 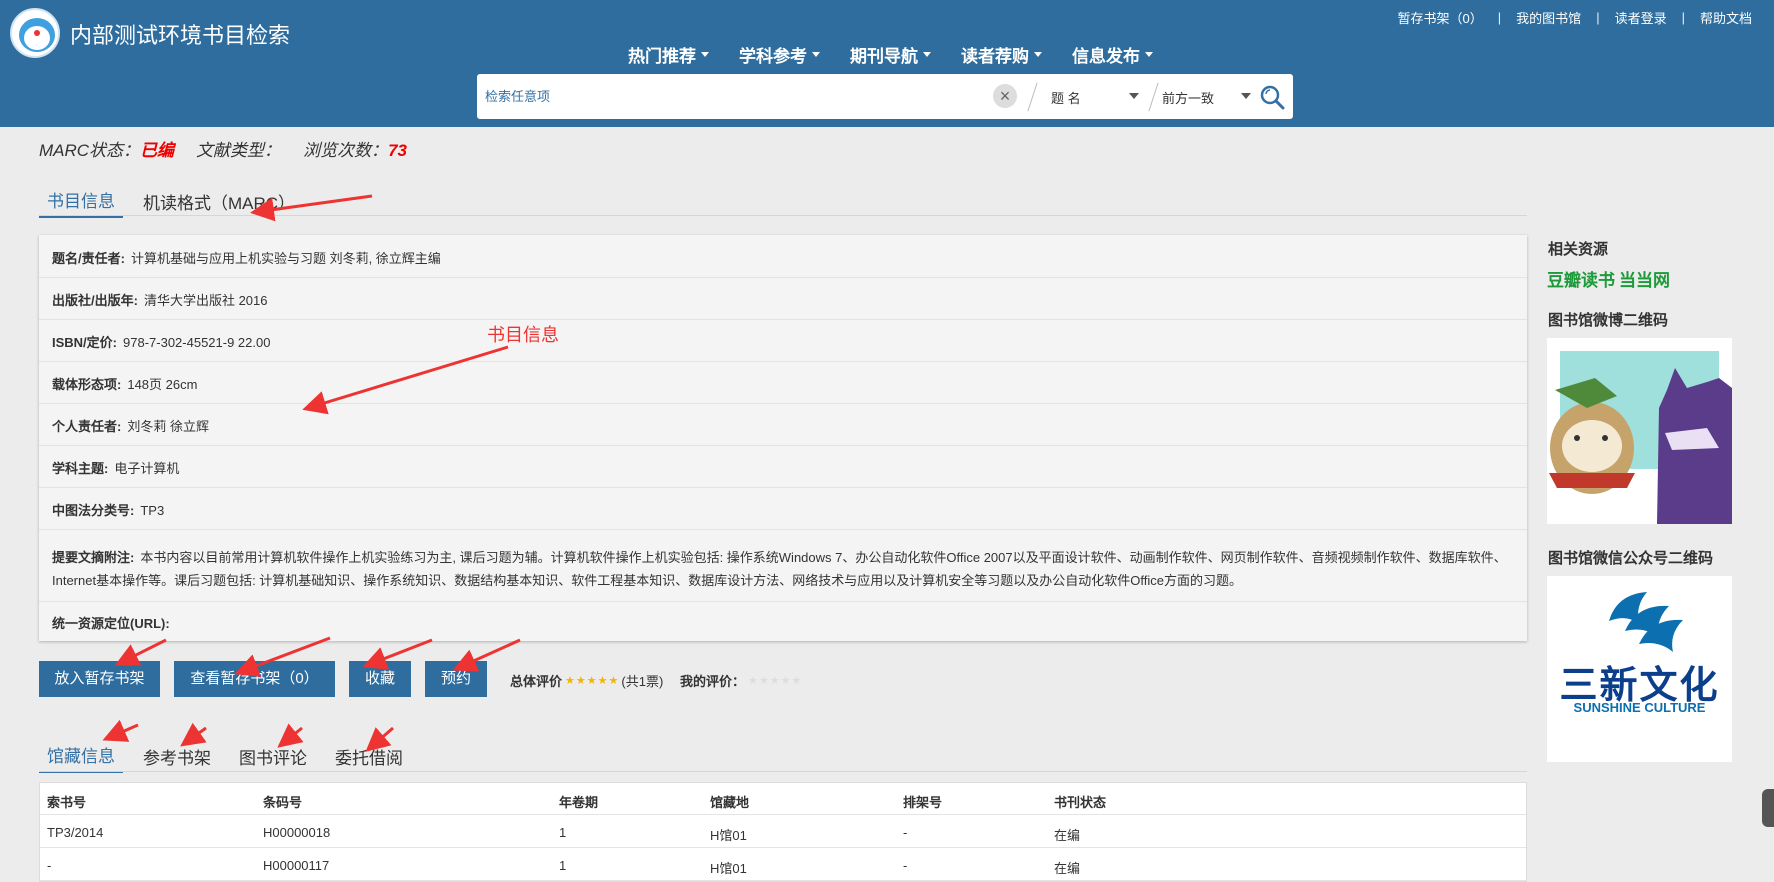 I want to click on table-row: TP3/2014 H00000018 1 H馆01 - 在编, so click(x=783, y=832).